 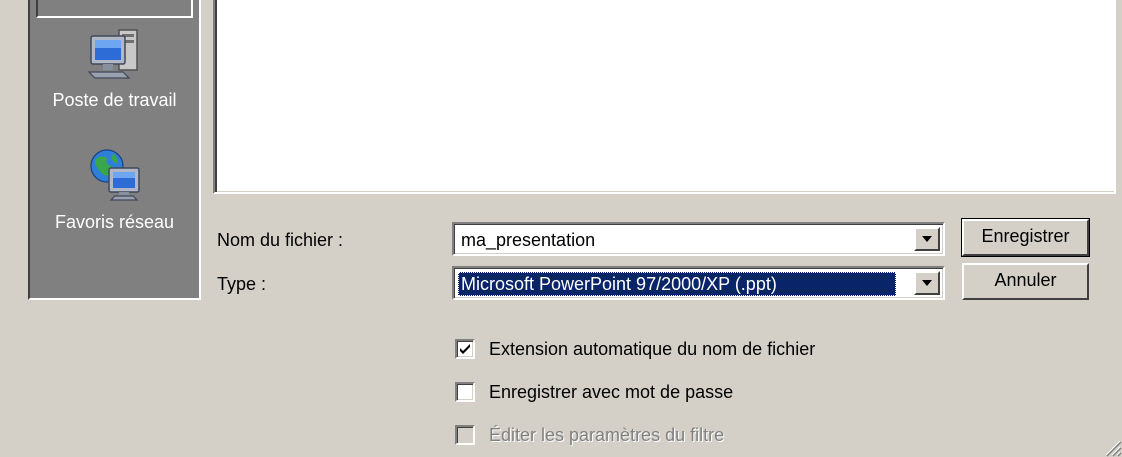 What do you see at coordinates (652, 349) in the screenshot?
I see `auto-extension-label: Extension automatique du nom de fichier` at bounding box center [652, 349].